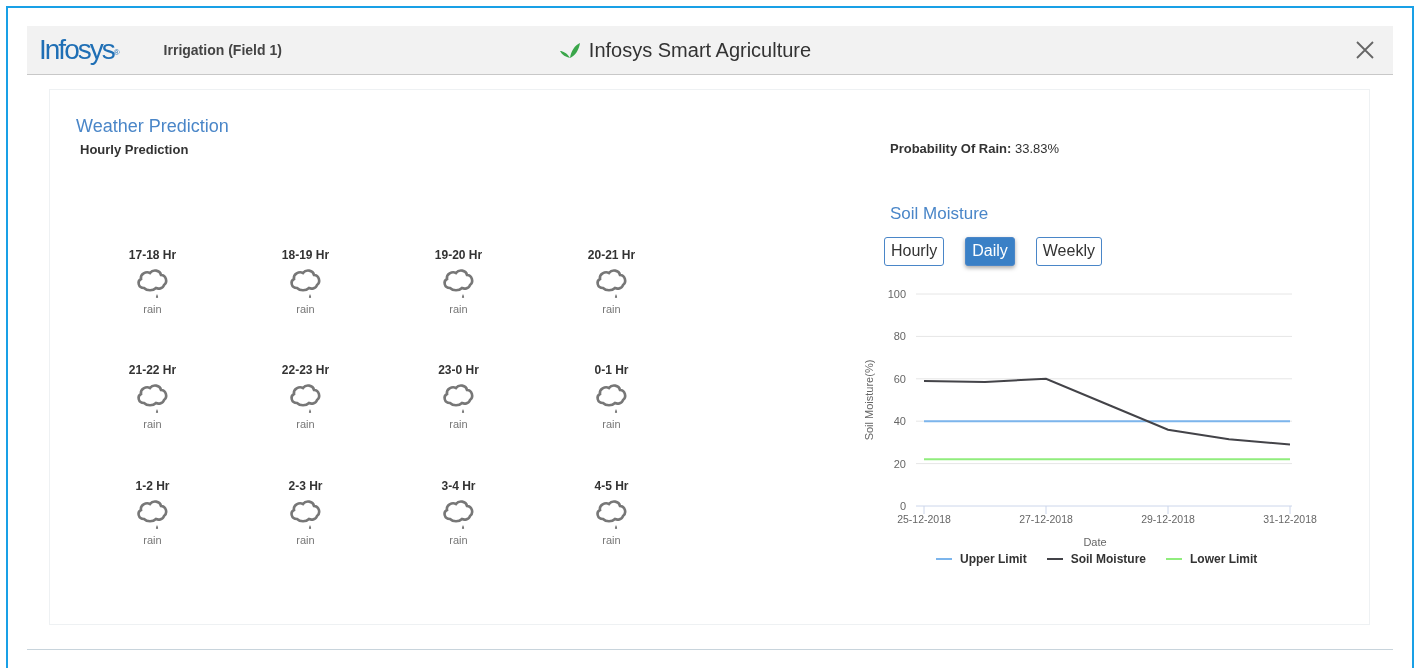 The width and height of the screenshot is (1420, 668). I want to click on app-brand: Infosys Smart Agriculture, so click(700, 50).